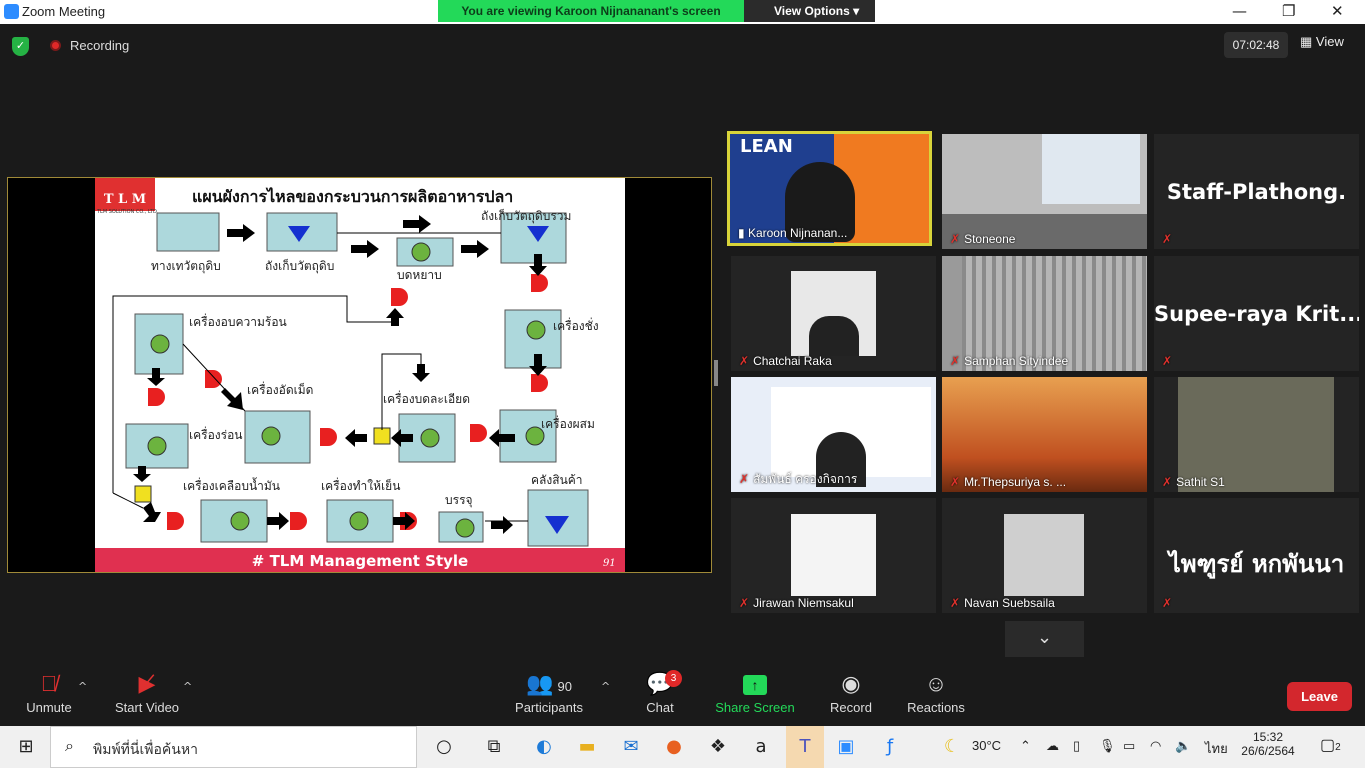 This screenshot has width=1365, height=768. What do you see at coordinates (360, 485) in the screenshot?
I see `label-11: เครื่องทำให้เย็น` at bounding box center [360, 485].